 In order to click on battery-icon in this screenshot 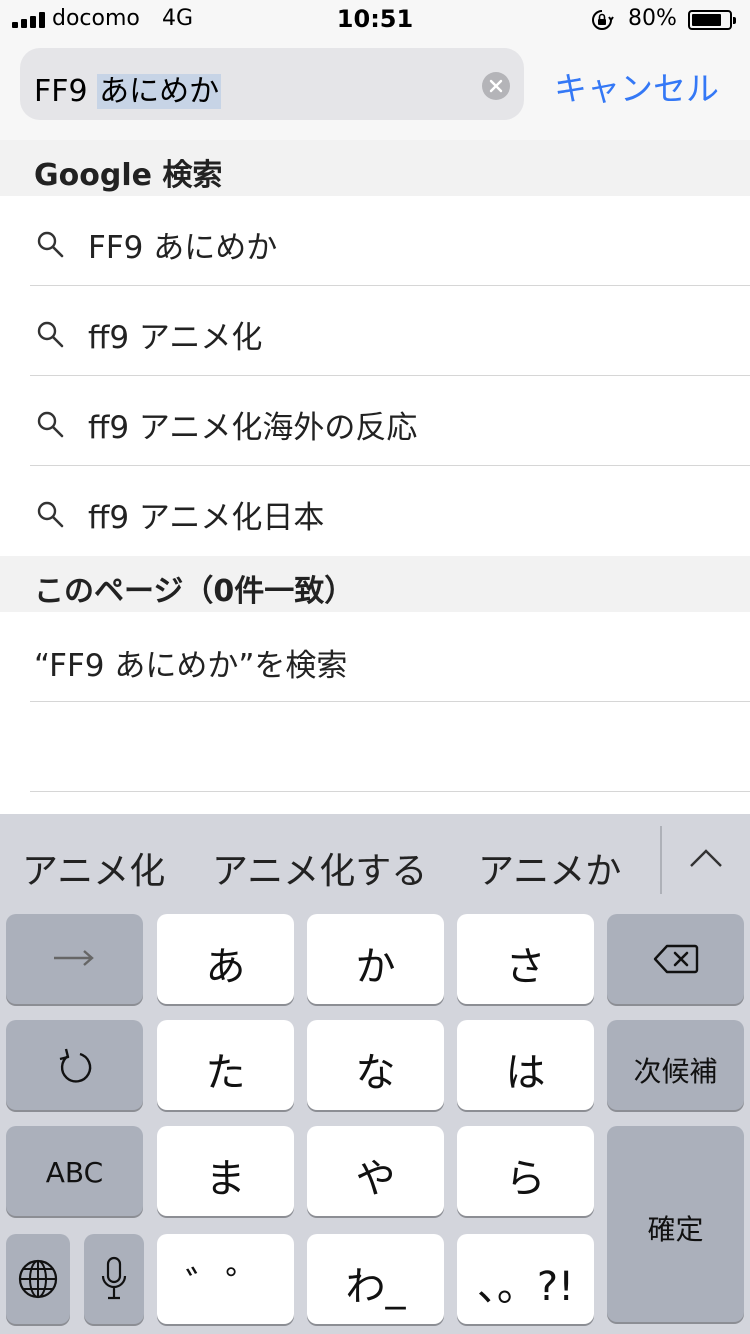, I will do `click(712, 20)`.